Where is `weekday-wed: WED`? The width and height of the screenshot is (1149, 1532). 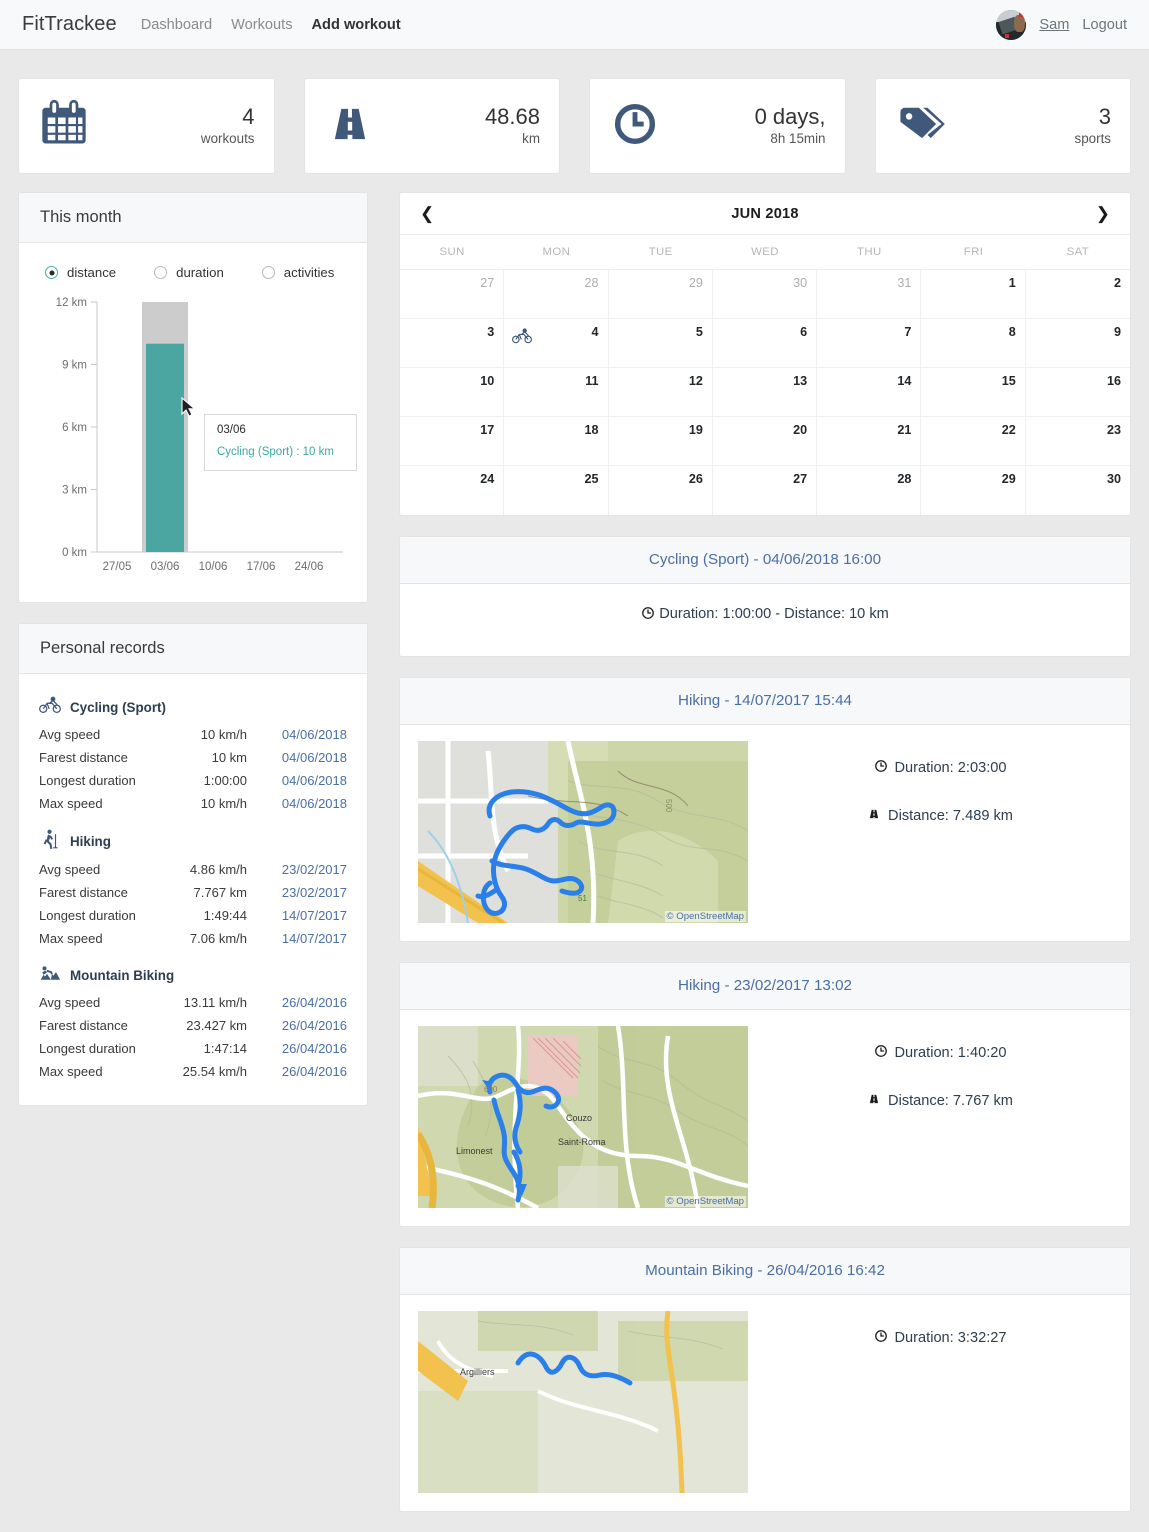
weekday-wed: WED is located at coordinates (765, 252).